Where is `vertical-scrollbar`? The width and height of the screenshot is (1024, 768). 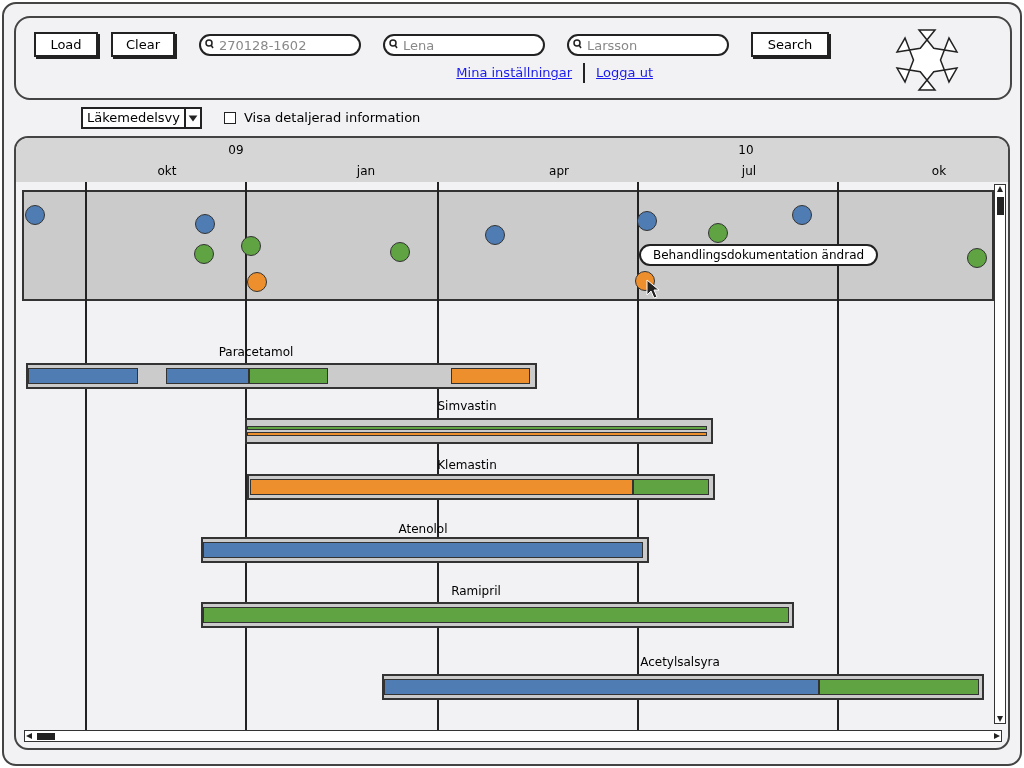
vertical-scrollbar is located at coordinates (1000, 454).